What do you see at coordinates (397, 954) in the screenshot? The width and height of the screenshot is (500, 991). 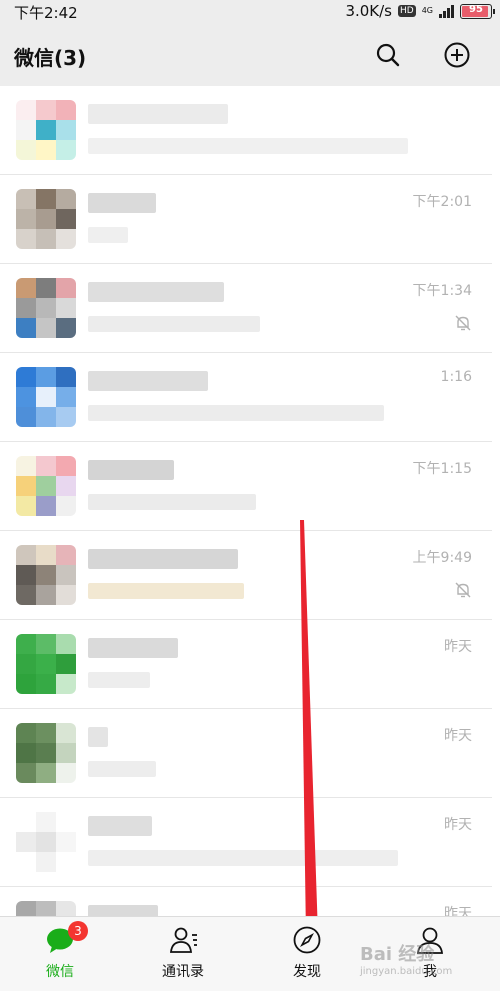 I see `watermark-text: Bai 经验` at bounding box center [397, 954].